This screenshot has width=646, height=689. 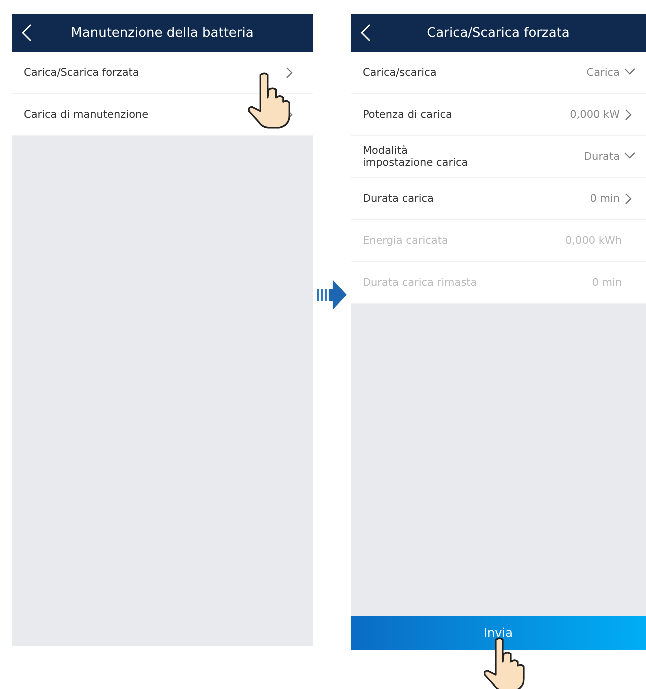 What do you see at coordinates (498, 633) in the screenshot?
I see `submit-button: Invia` at bounding box center [498, 633].